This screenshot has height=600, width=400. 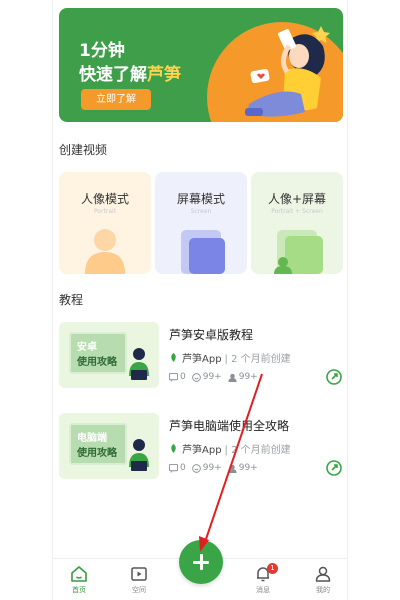 I want to click on thumbnail-board: 安卓 使用攻略, so click(x=98, y=353).